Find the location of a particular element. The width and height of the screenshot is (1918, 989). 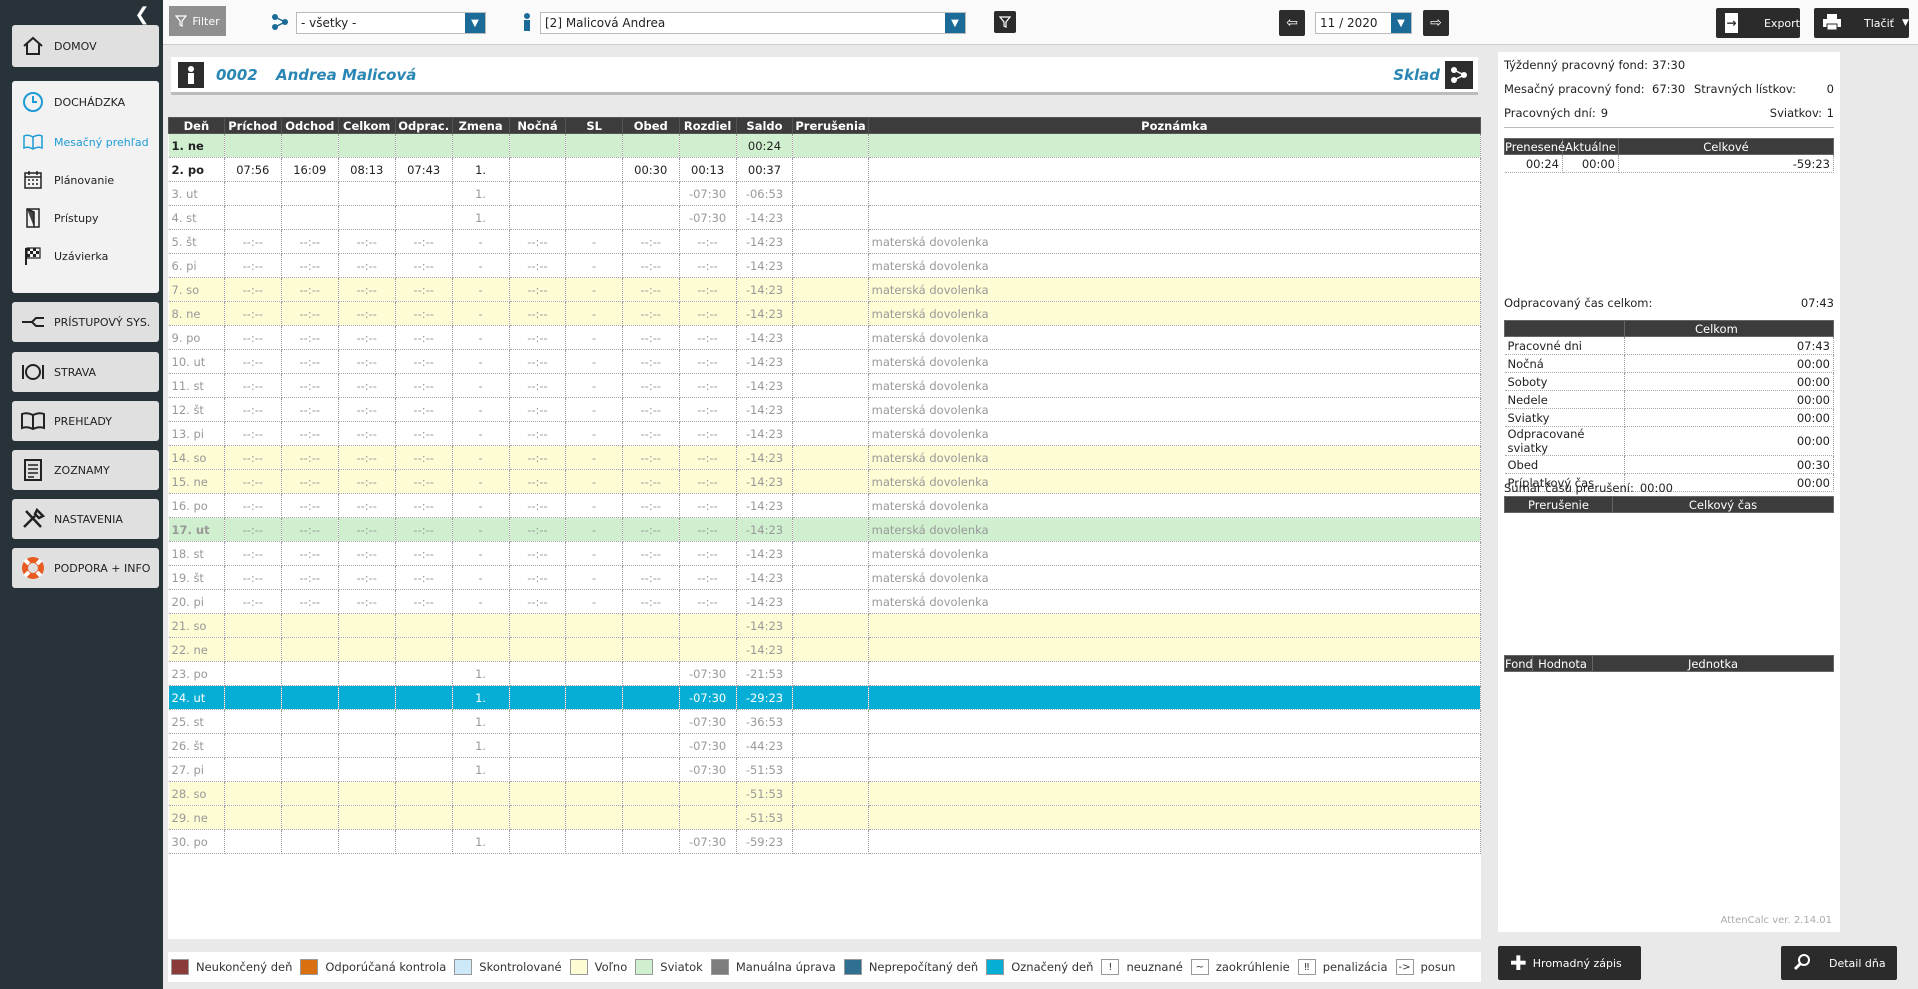

table-row: 30. po 1. -07:30 -59:23 is located at coordinates (825, 841).